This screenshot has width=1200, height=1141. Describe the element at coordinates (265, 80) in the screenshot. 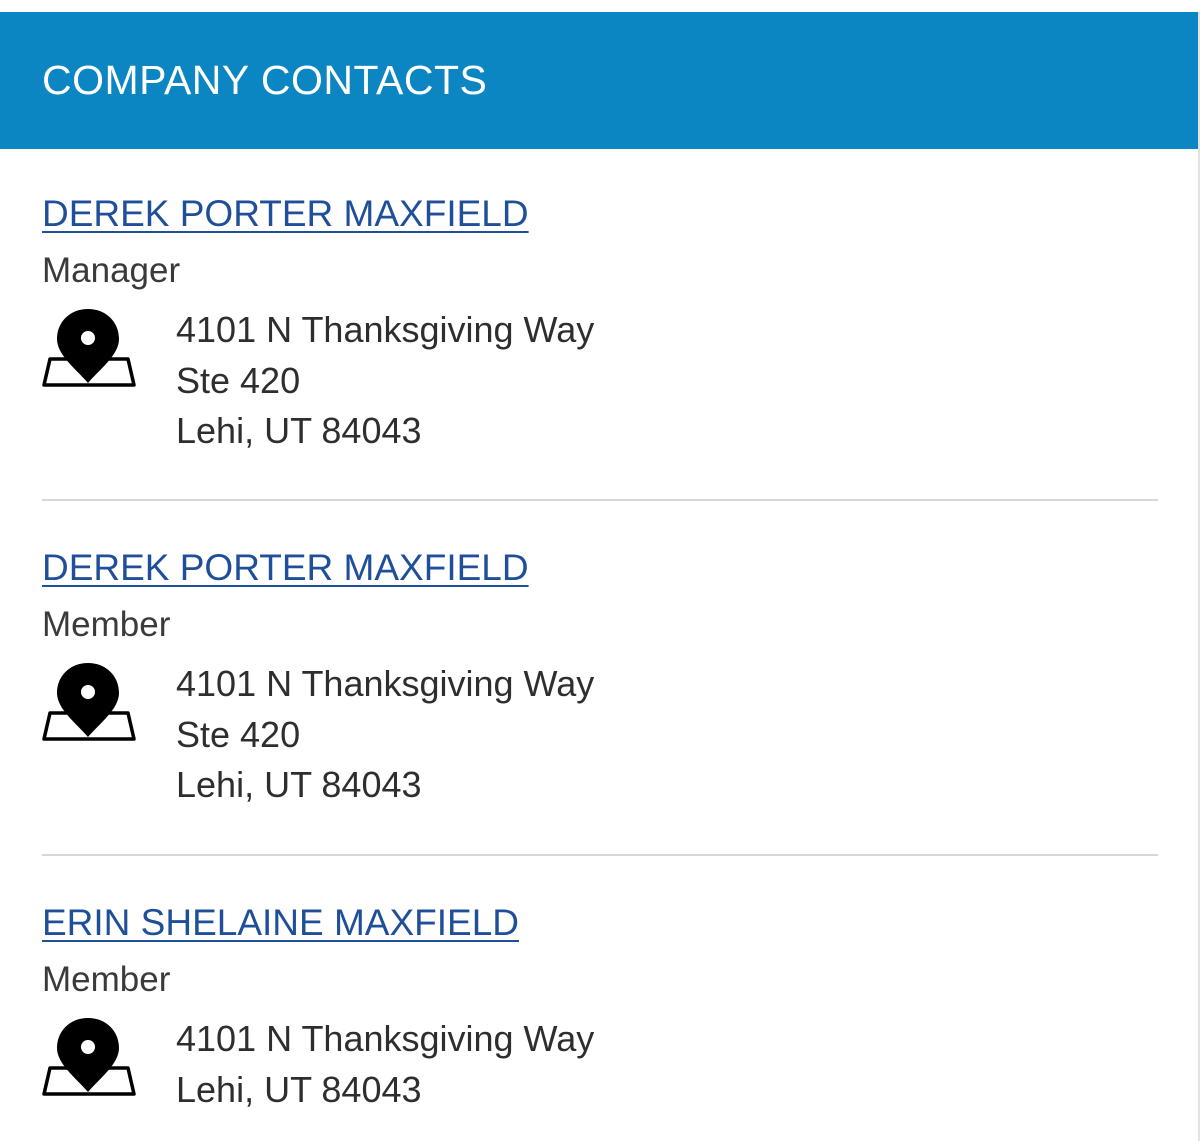

I see `panel-title: COMPANY CONTACTS` at that location.